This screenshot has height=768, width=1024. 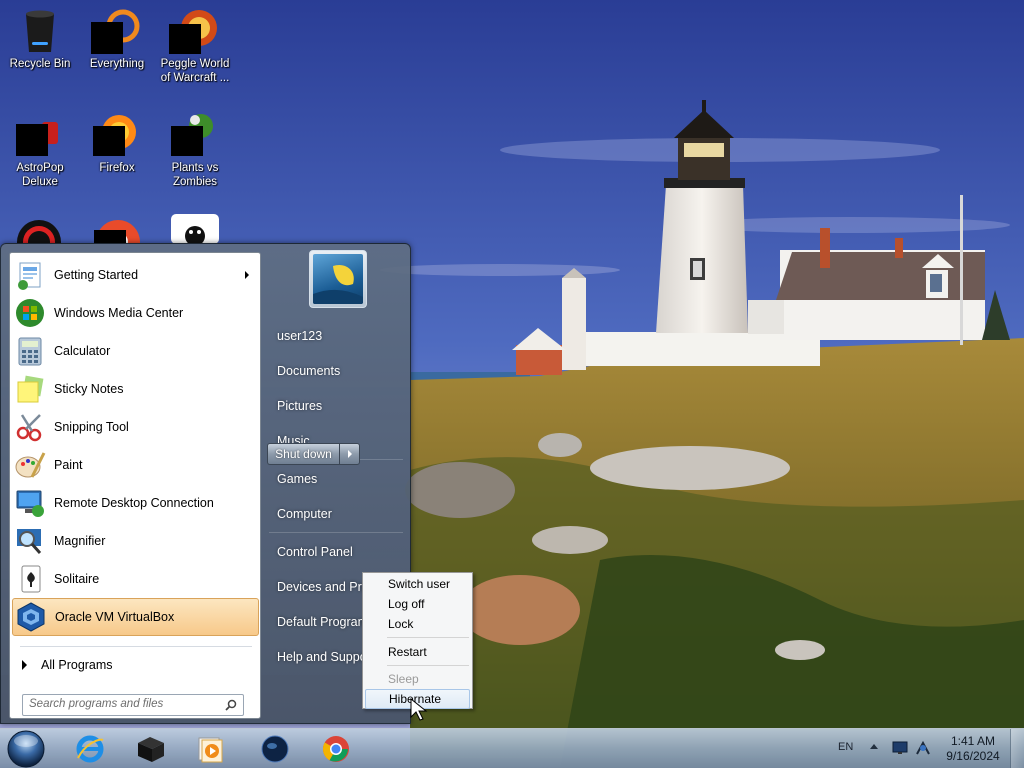 I want to click on chevron-right-icon, so click(x=350, y=454).